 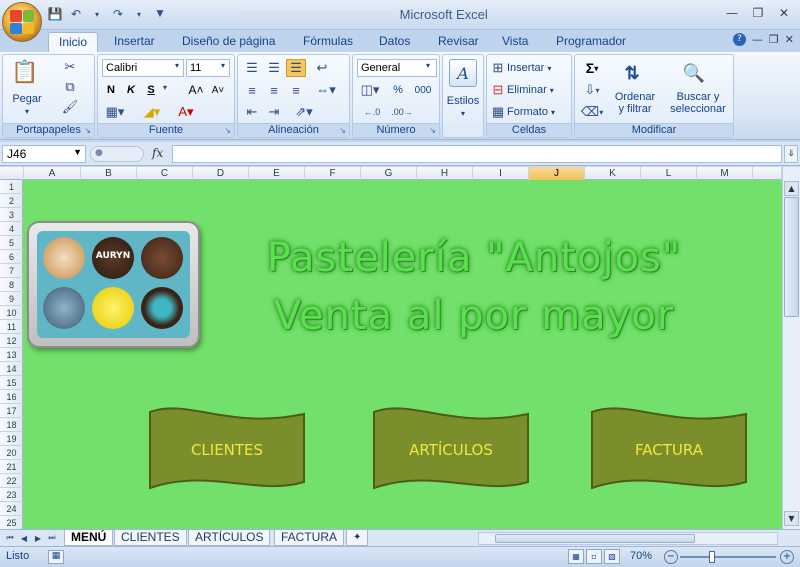 I want to click on tab-diseno: Diseño de página, so click(x=228, y=42).